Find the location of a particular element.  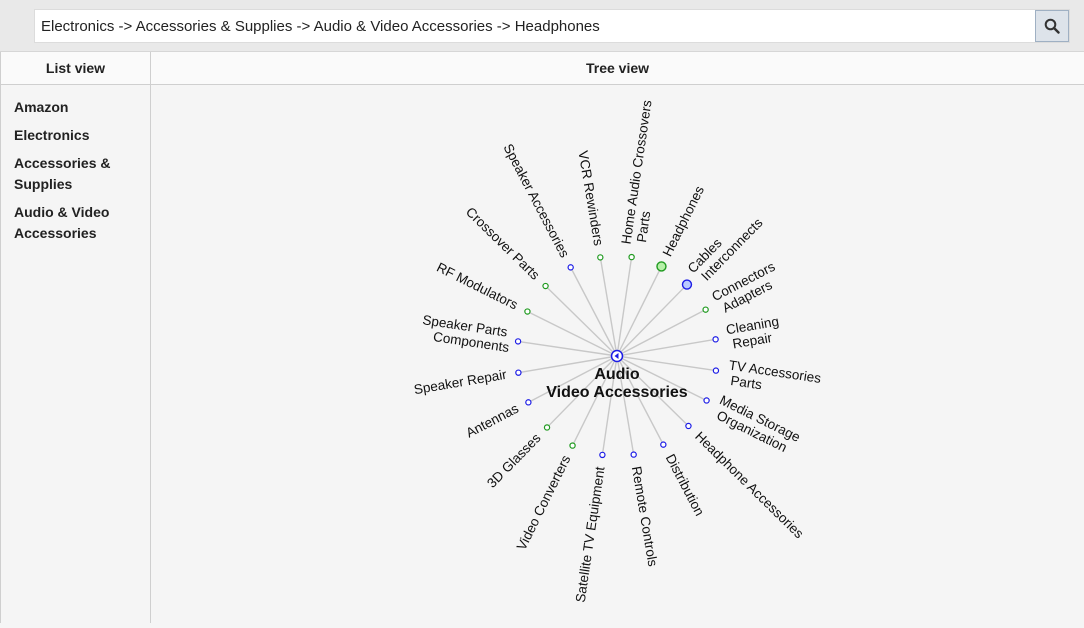

svg-text: Speaker Repair is located at coordinates (460, 382).